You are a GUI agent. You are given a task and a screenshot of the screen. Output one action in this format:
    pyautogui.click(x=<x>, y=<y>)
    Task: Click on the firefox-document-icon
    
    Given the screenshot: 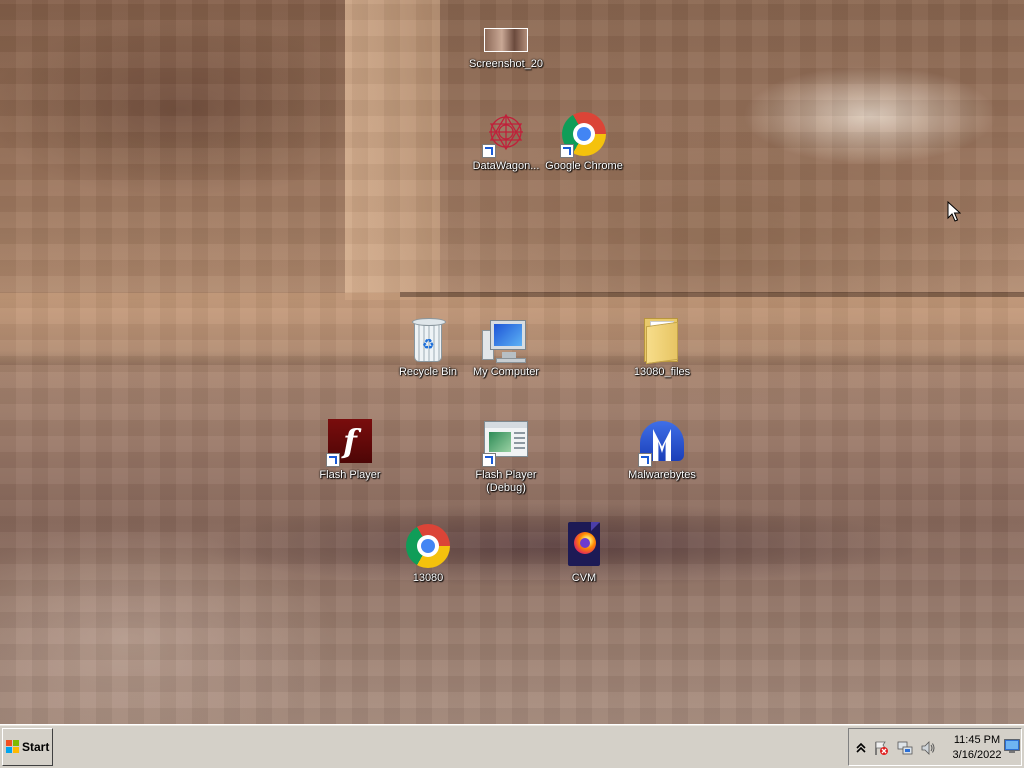 What is the action you would take?
    pyautogui.click(x=584, y=546)
    